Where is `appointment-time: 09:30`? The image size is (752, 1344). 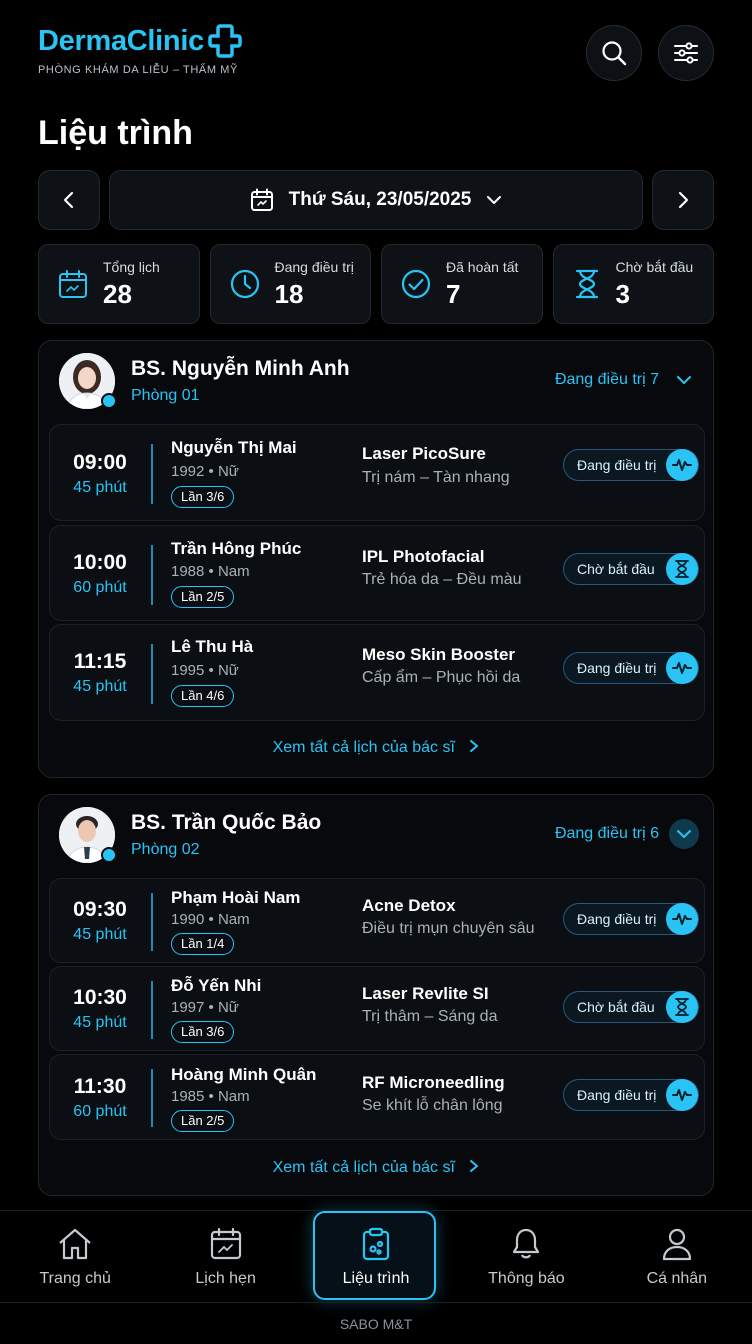 appointment-time: 09:30 is located at coordinates (100, 909).